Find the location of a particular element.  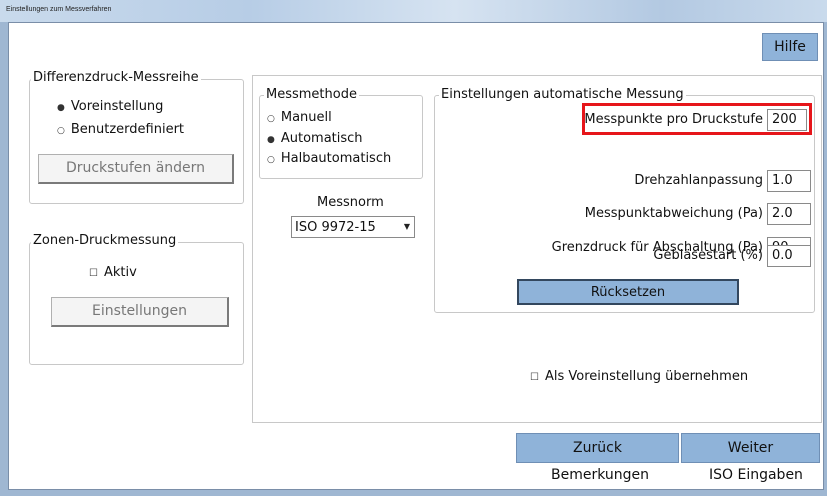

messpunktabweichung-label: Messpunktabweichung (Pa) is located at coordinates (673, 213).